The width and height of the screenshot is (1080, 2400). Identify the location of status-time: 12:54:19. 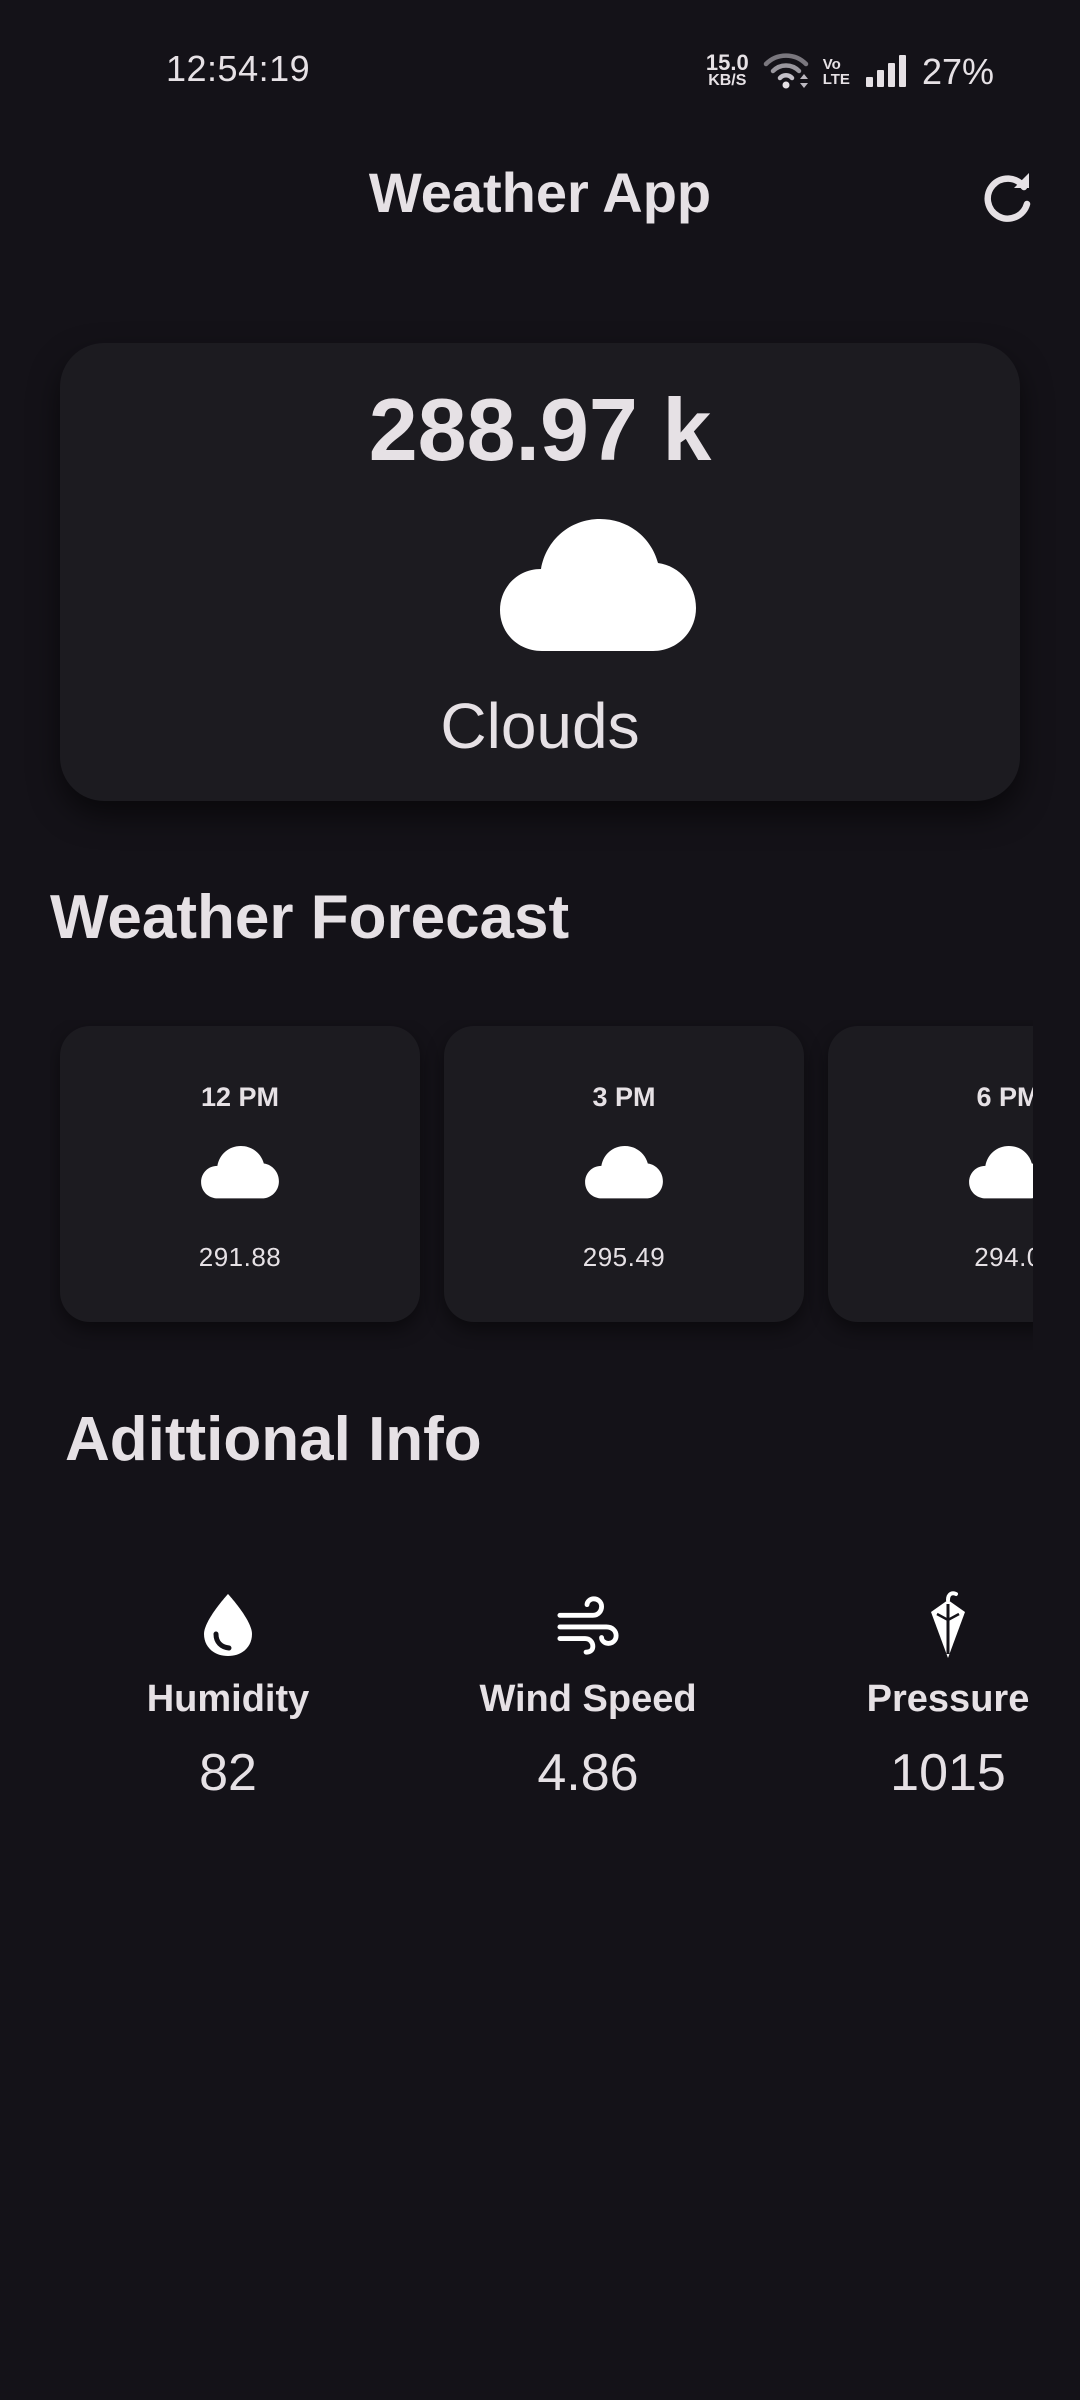
(238, 68).